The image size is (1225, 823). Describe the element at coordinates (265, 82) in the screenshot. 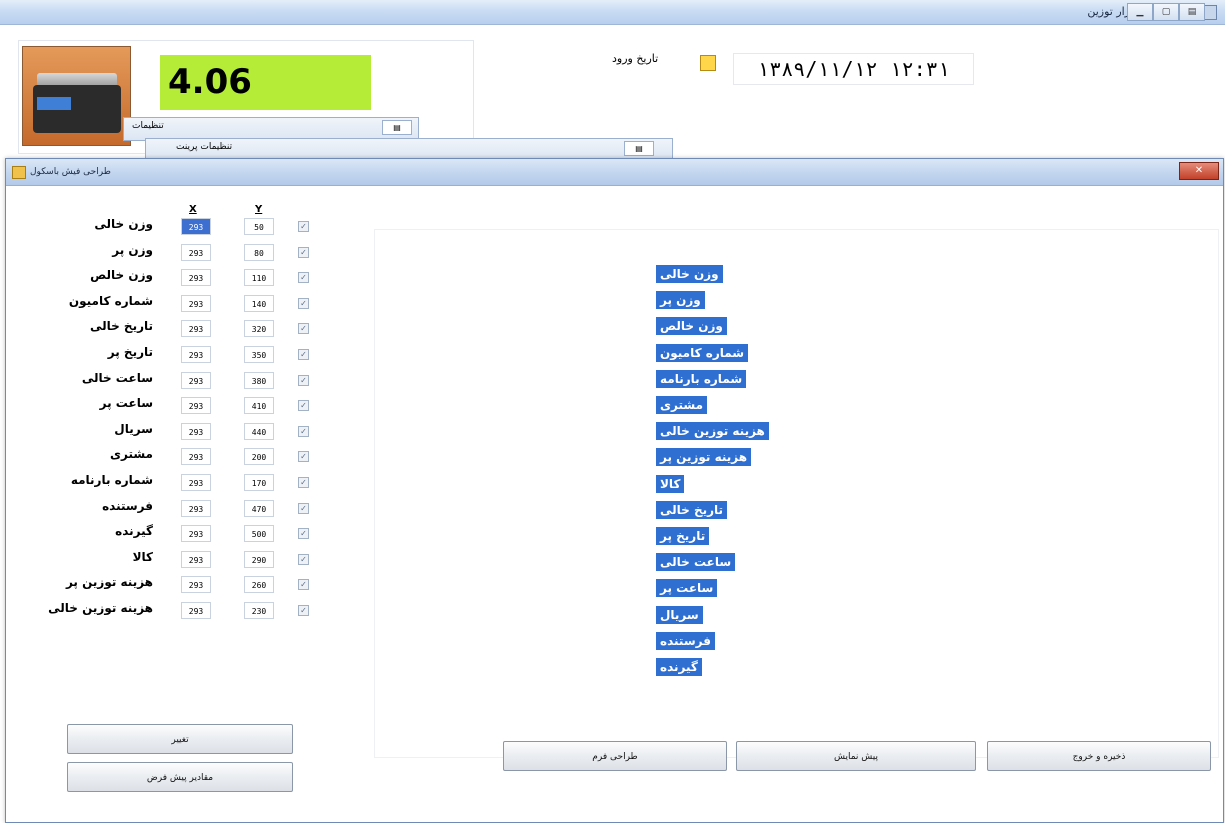

I see `weight-display: 4.06` at that location.